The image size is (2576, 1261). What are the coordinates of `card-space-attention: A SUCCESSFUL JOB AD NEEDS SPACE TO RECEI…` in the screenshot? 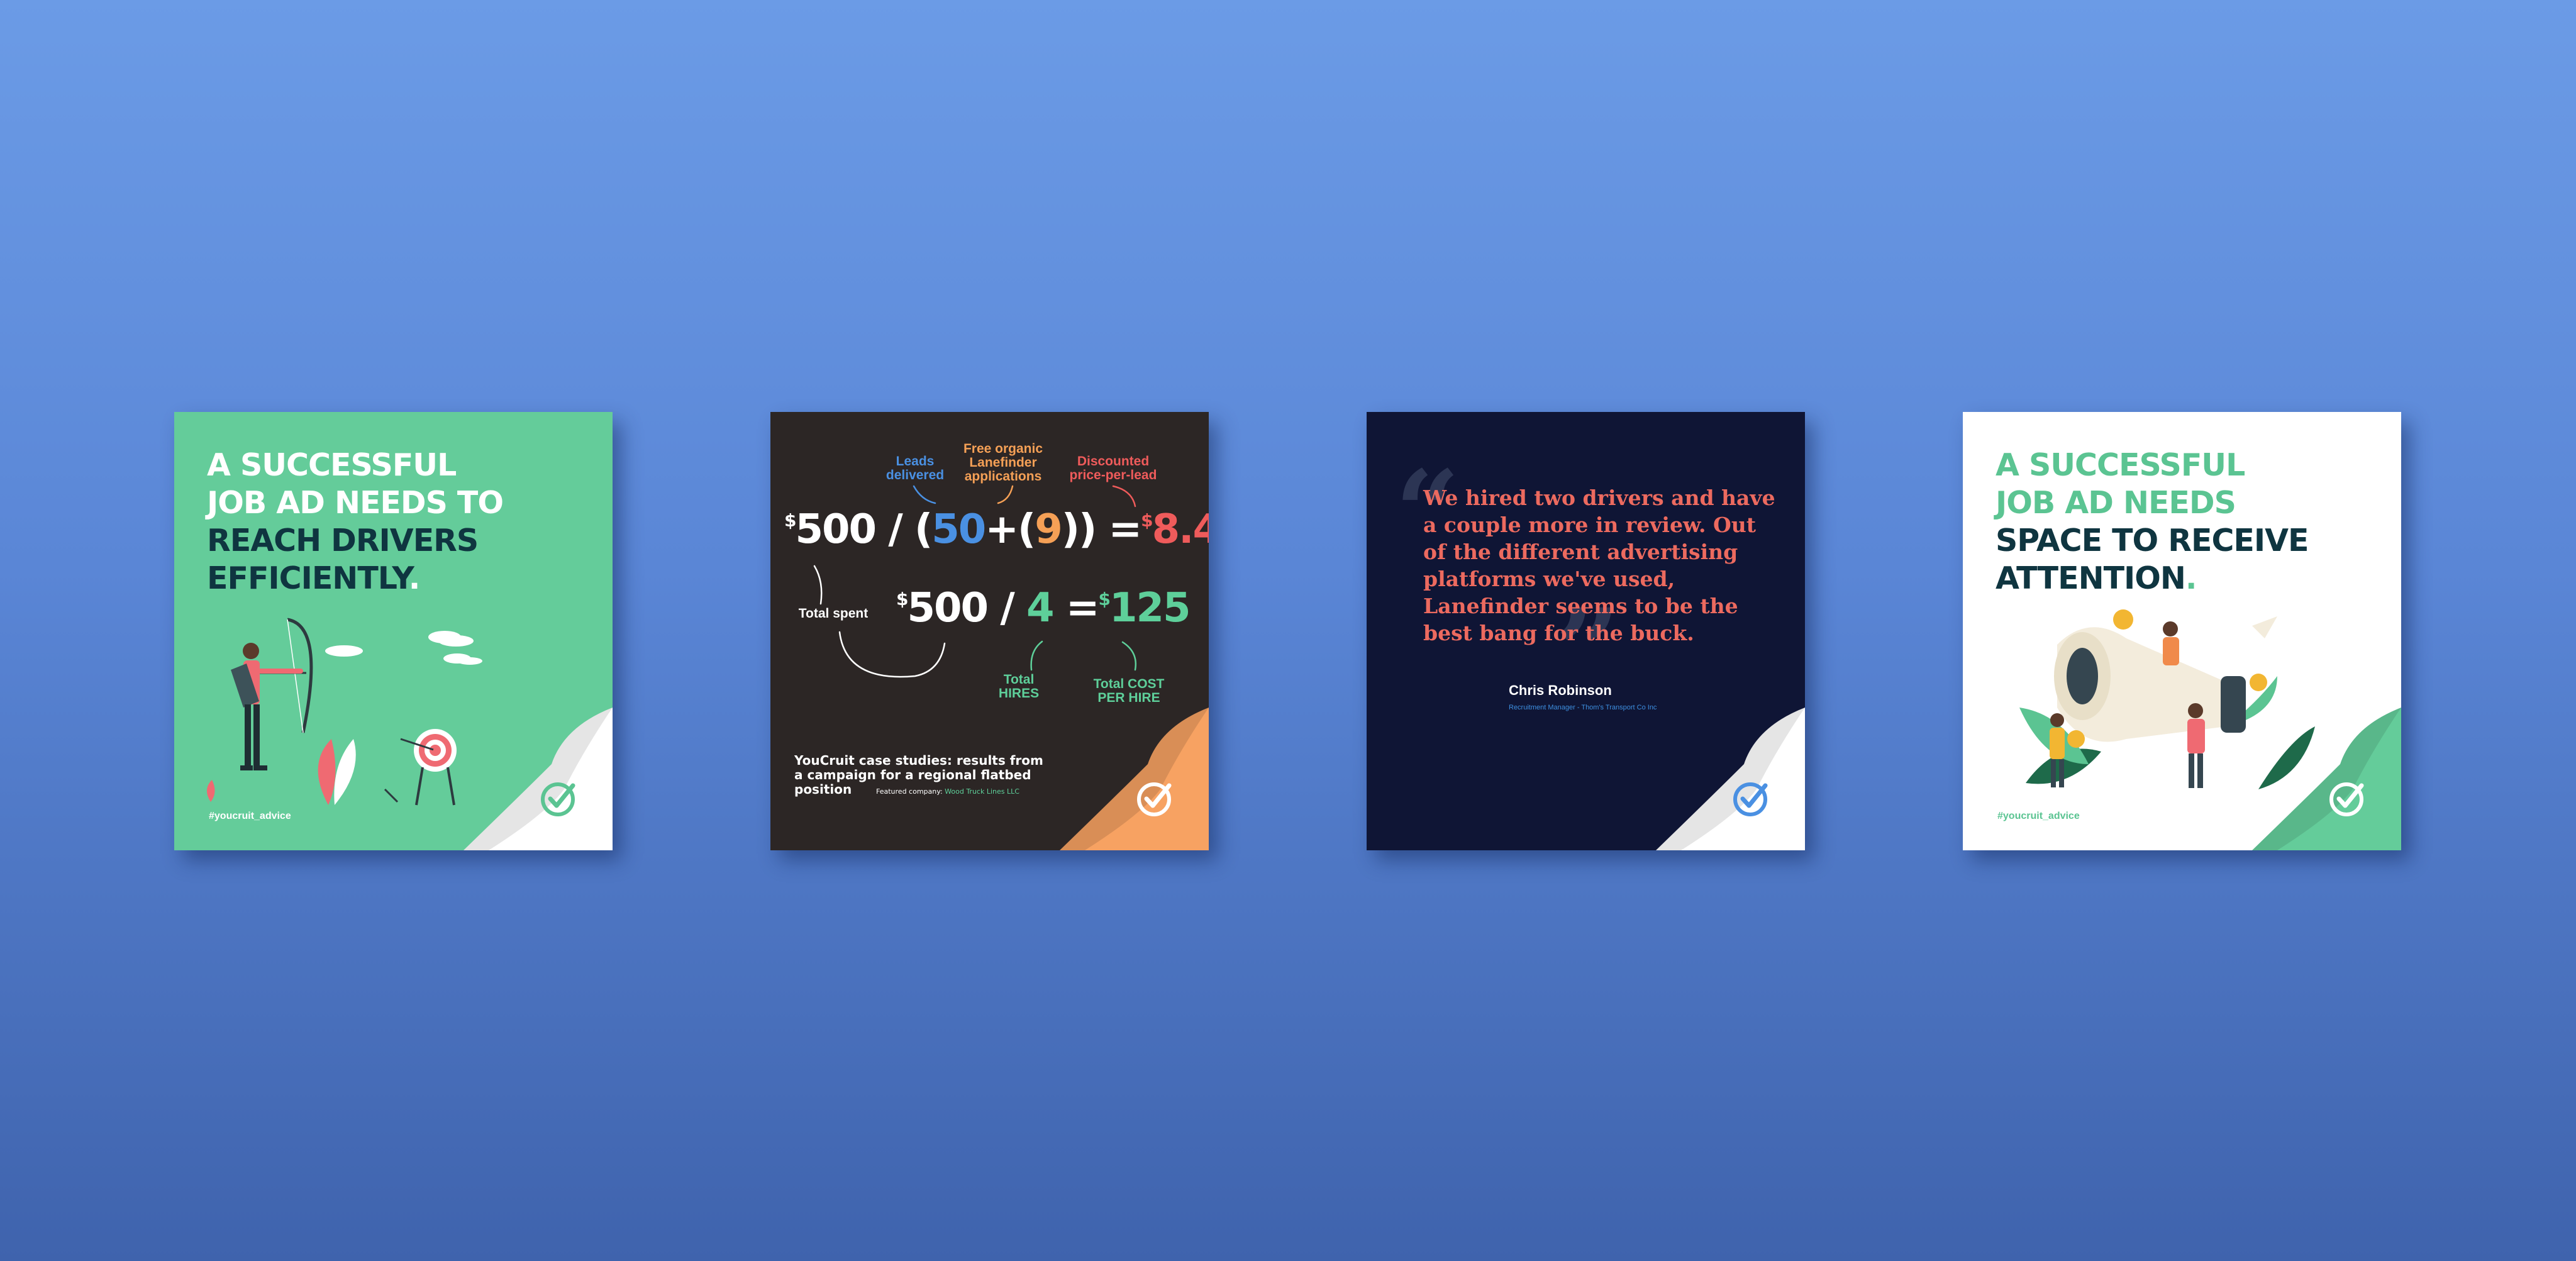 It's located at (2182, 631).